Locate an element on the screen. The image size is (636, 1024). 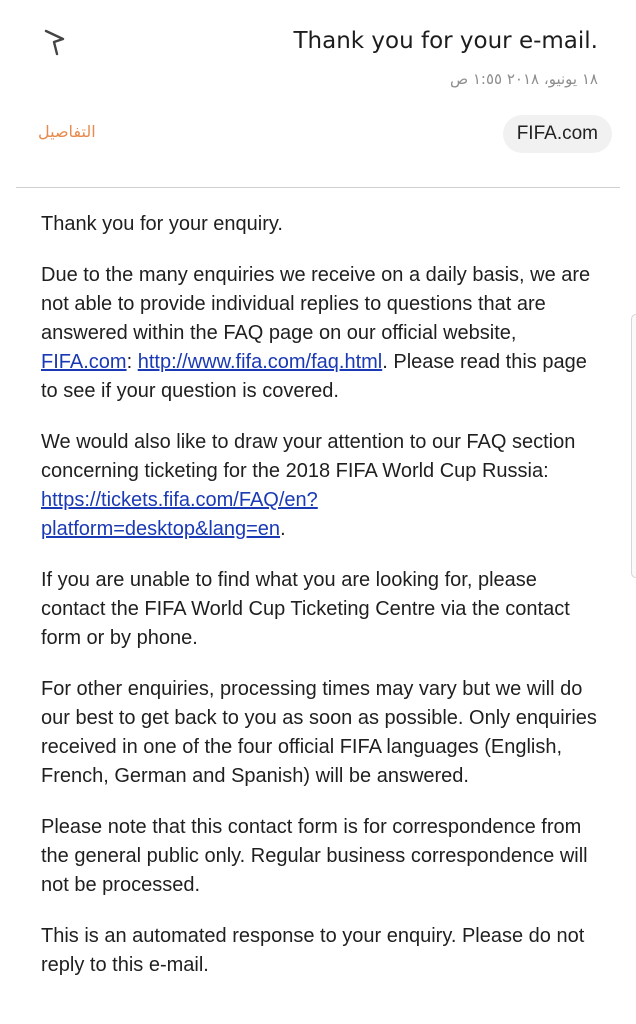
flag-icon is located at coordinates (55, 42).